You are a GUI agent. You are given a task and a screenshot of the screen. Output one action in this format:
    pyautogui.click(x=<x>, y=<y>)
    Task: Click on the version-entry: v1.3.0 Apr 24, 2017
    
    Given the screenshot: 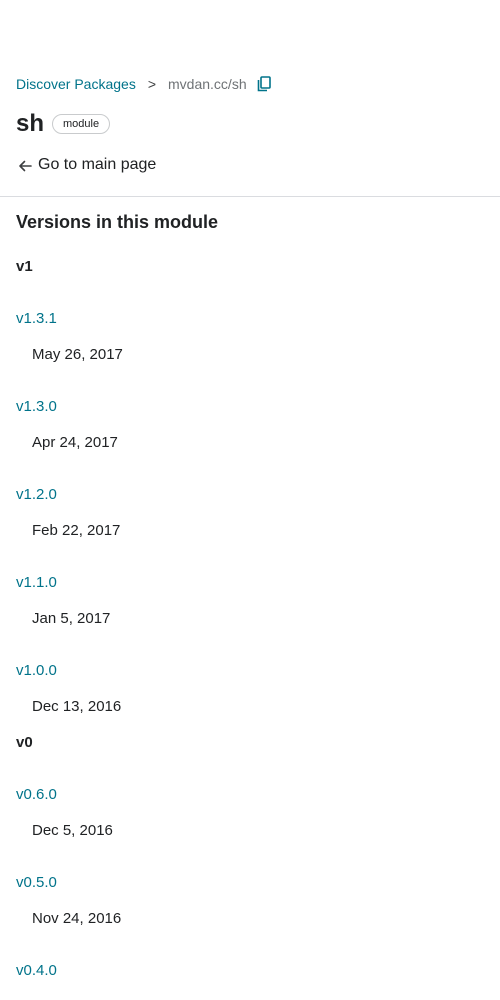 What is the action you would take?
    pyautogui.click(x=251, y=425)
    